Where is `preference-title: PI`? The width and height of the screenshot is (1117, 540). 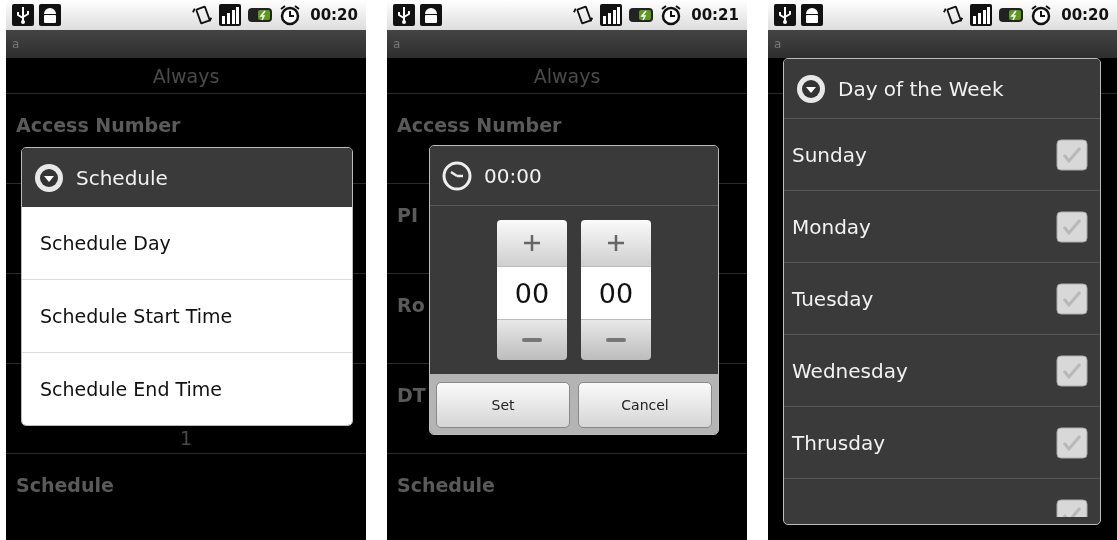 preference-title: PI is located at coordinates (407, 215).